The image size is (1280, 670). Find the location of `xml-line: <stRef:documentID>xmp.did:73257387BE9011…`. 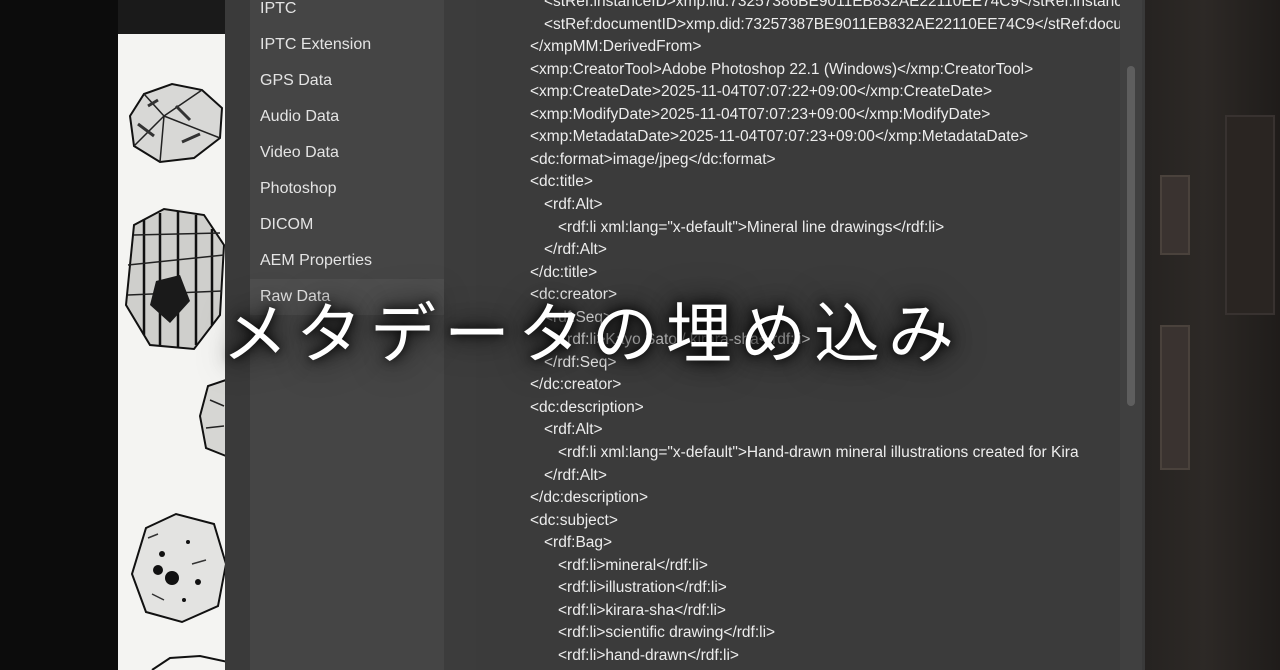

xml-line: <stRef:documentID>xmp.did:73257387BE9011… is located at coordinates (832, 24).